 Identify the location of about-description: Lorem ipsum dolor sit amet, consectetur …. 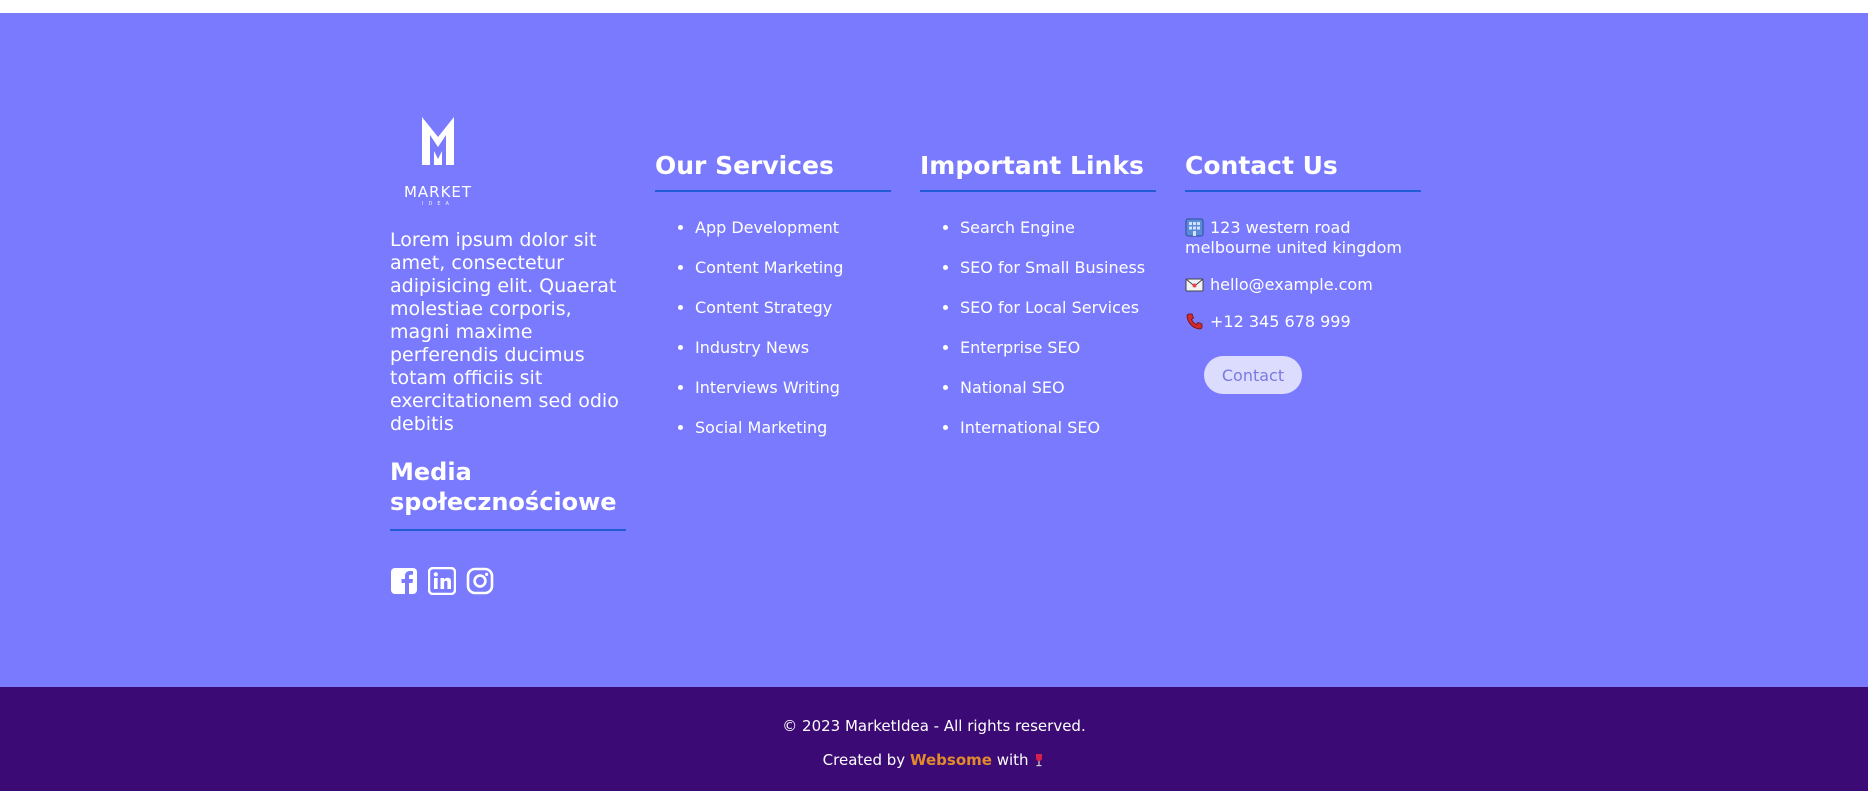
(504, 332).